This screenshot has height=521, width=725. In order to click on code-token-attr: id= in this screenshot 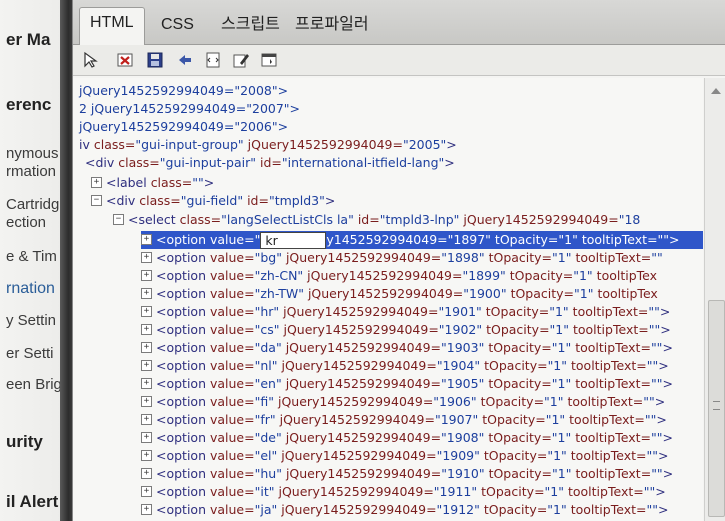, I will do `click(368, 219)`.